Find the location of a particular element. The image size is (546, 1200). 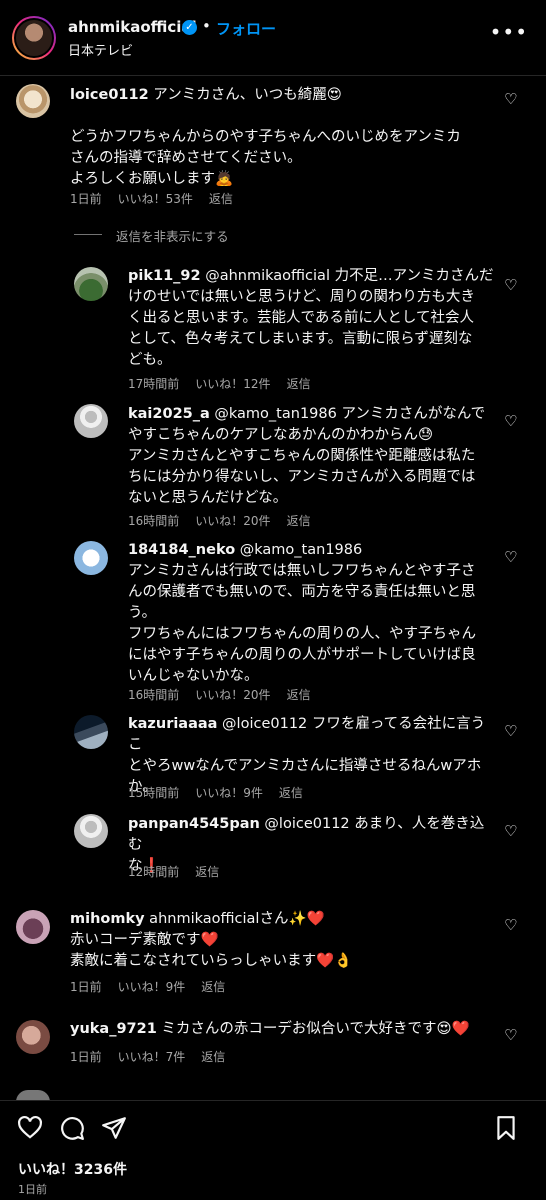

comment-text: ahnmikaofficialさん✨❤️ is located at coordinates (234, 919).